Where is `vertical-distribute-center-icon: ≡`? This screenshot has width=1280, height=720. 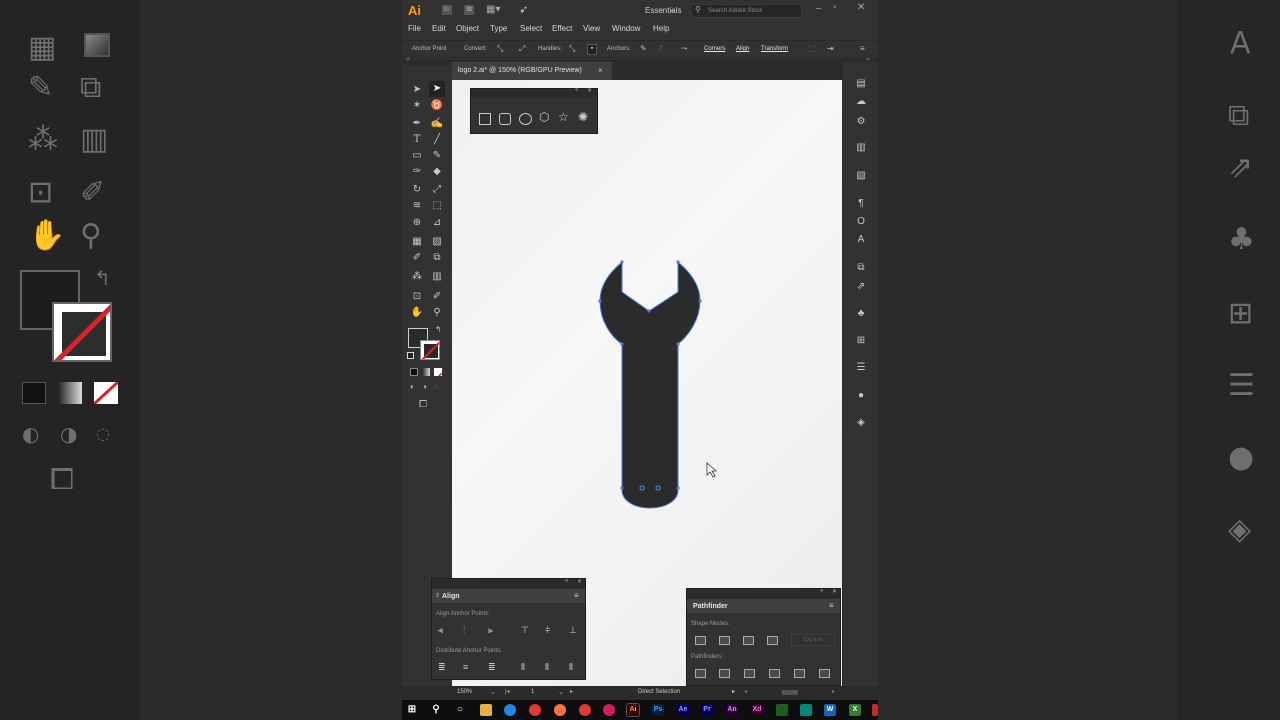 vertical-distribute-center-icon: ≡ is located at coordinates (465, 667).